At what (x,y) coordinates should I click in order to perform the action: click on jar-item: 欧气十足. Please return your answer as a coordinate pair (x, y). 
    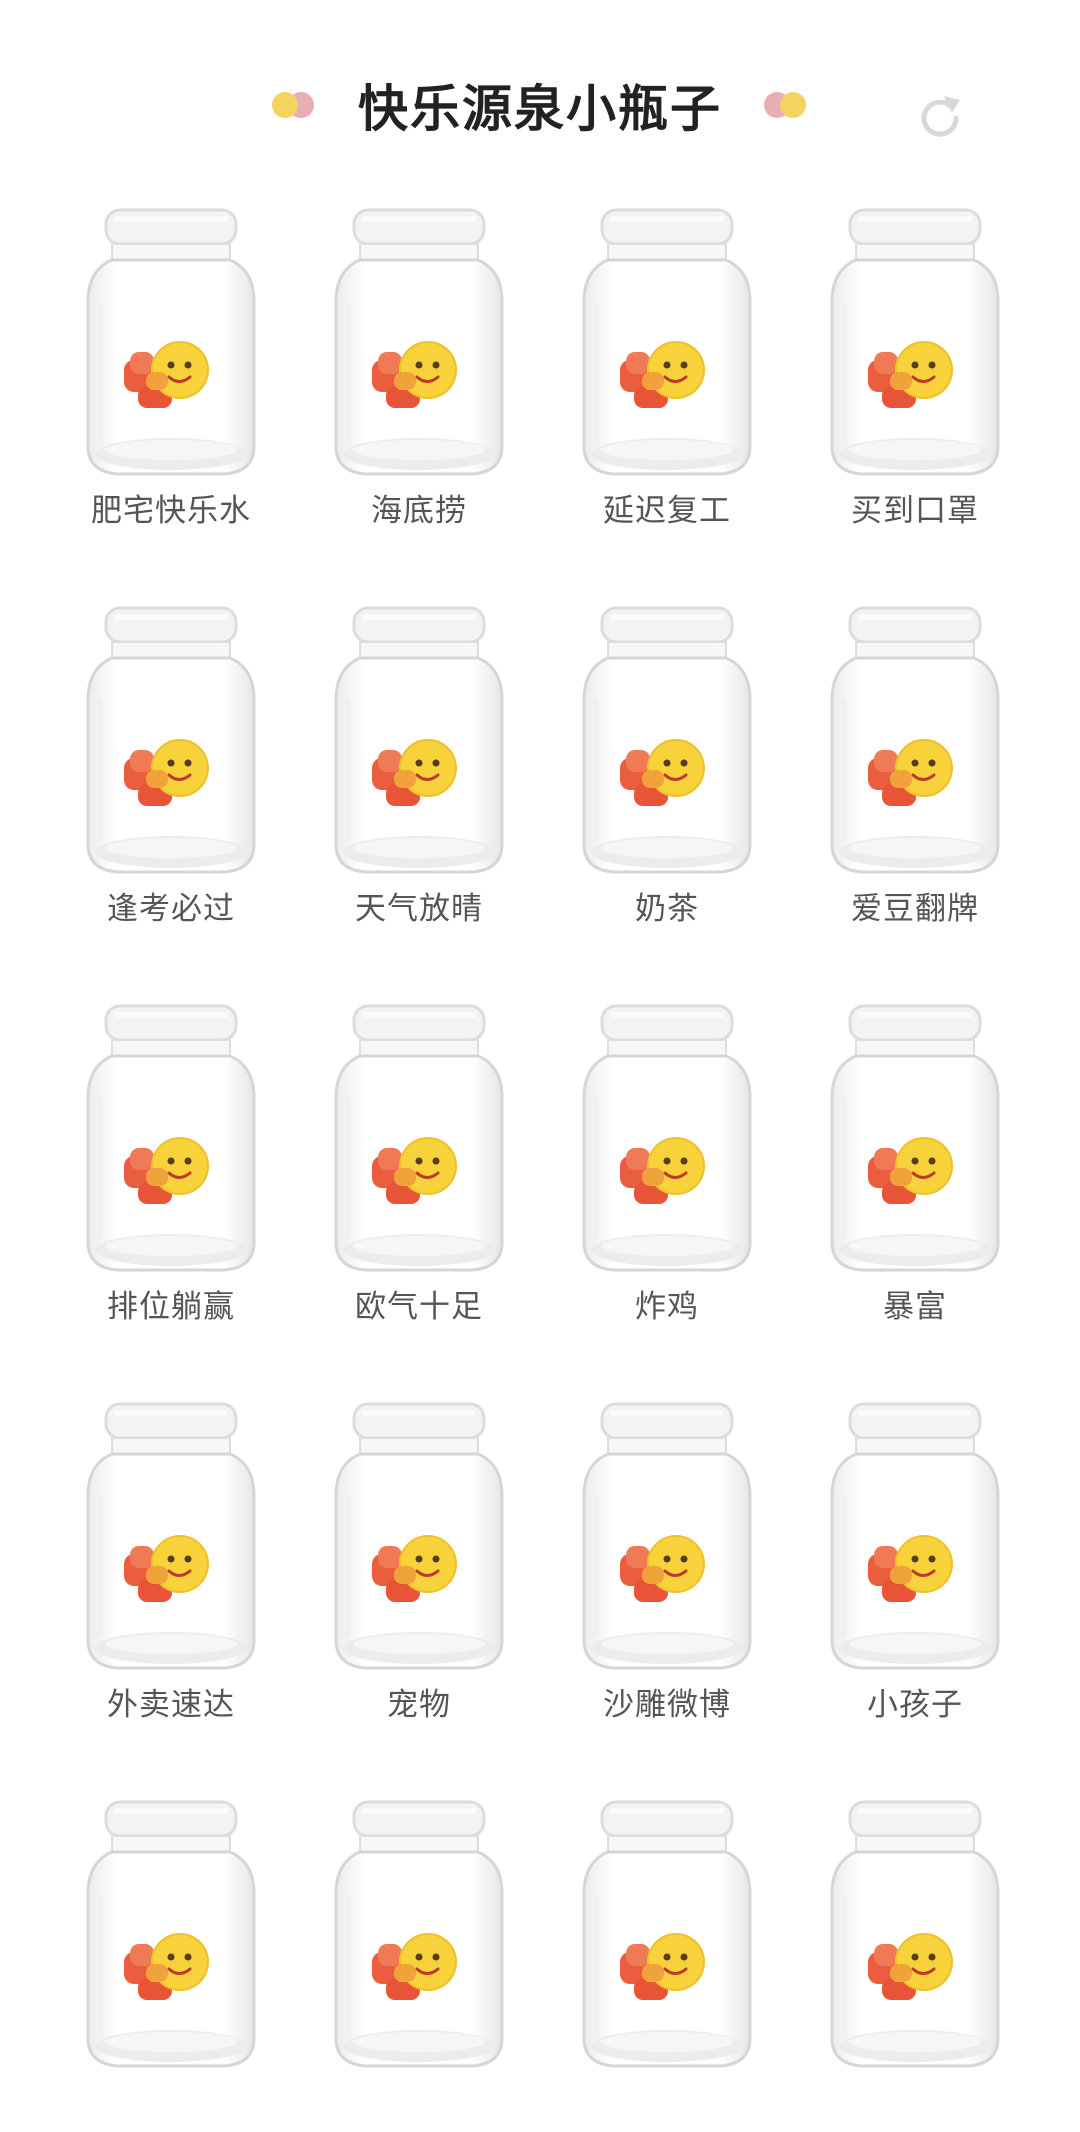
    Looking at the image, I should click on (419, 1166).